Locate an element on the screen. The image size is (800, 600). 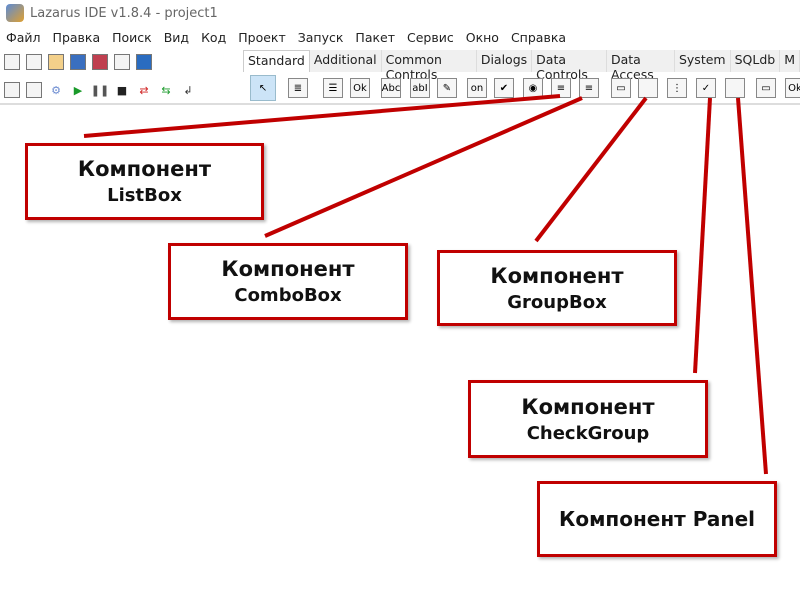
checkgroup-pointer-line is located at coordinates (702, 235).